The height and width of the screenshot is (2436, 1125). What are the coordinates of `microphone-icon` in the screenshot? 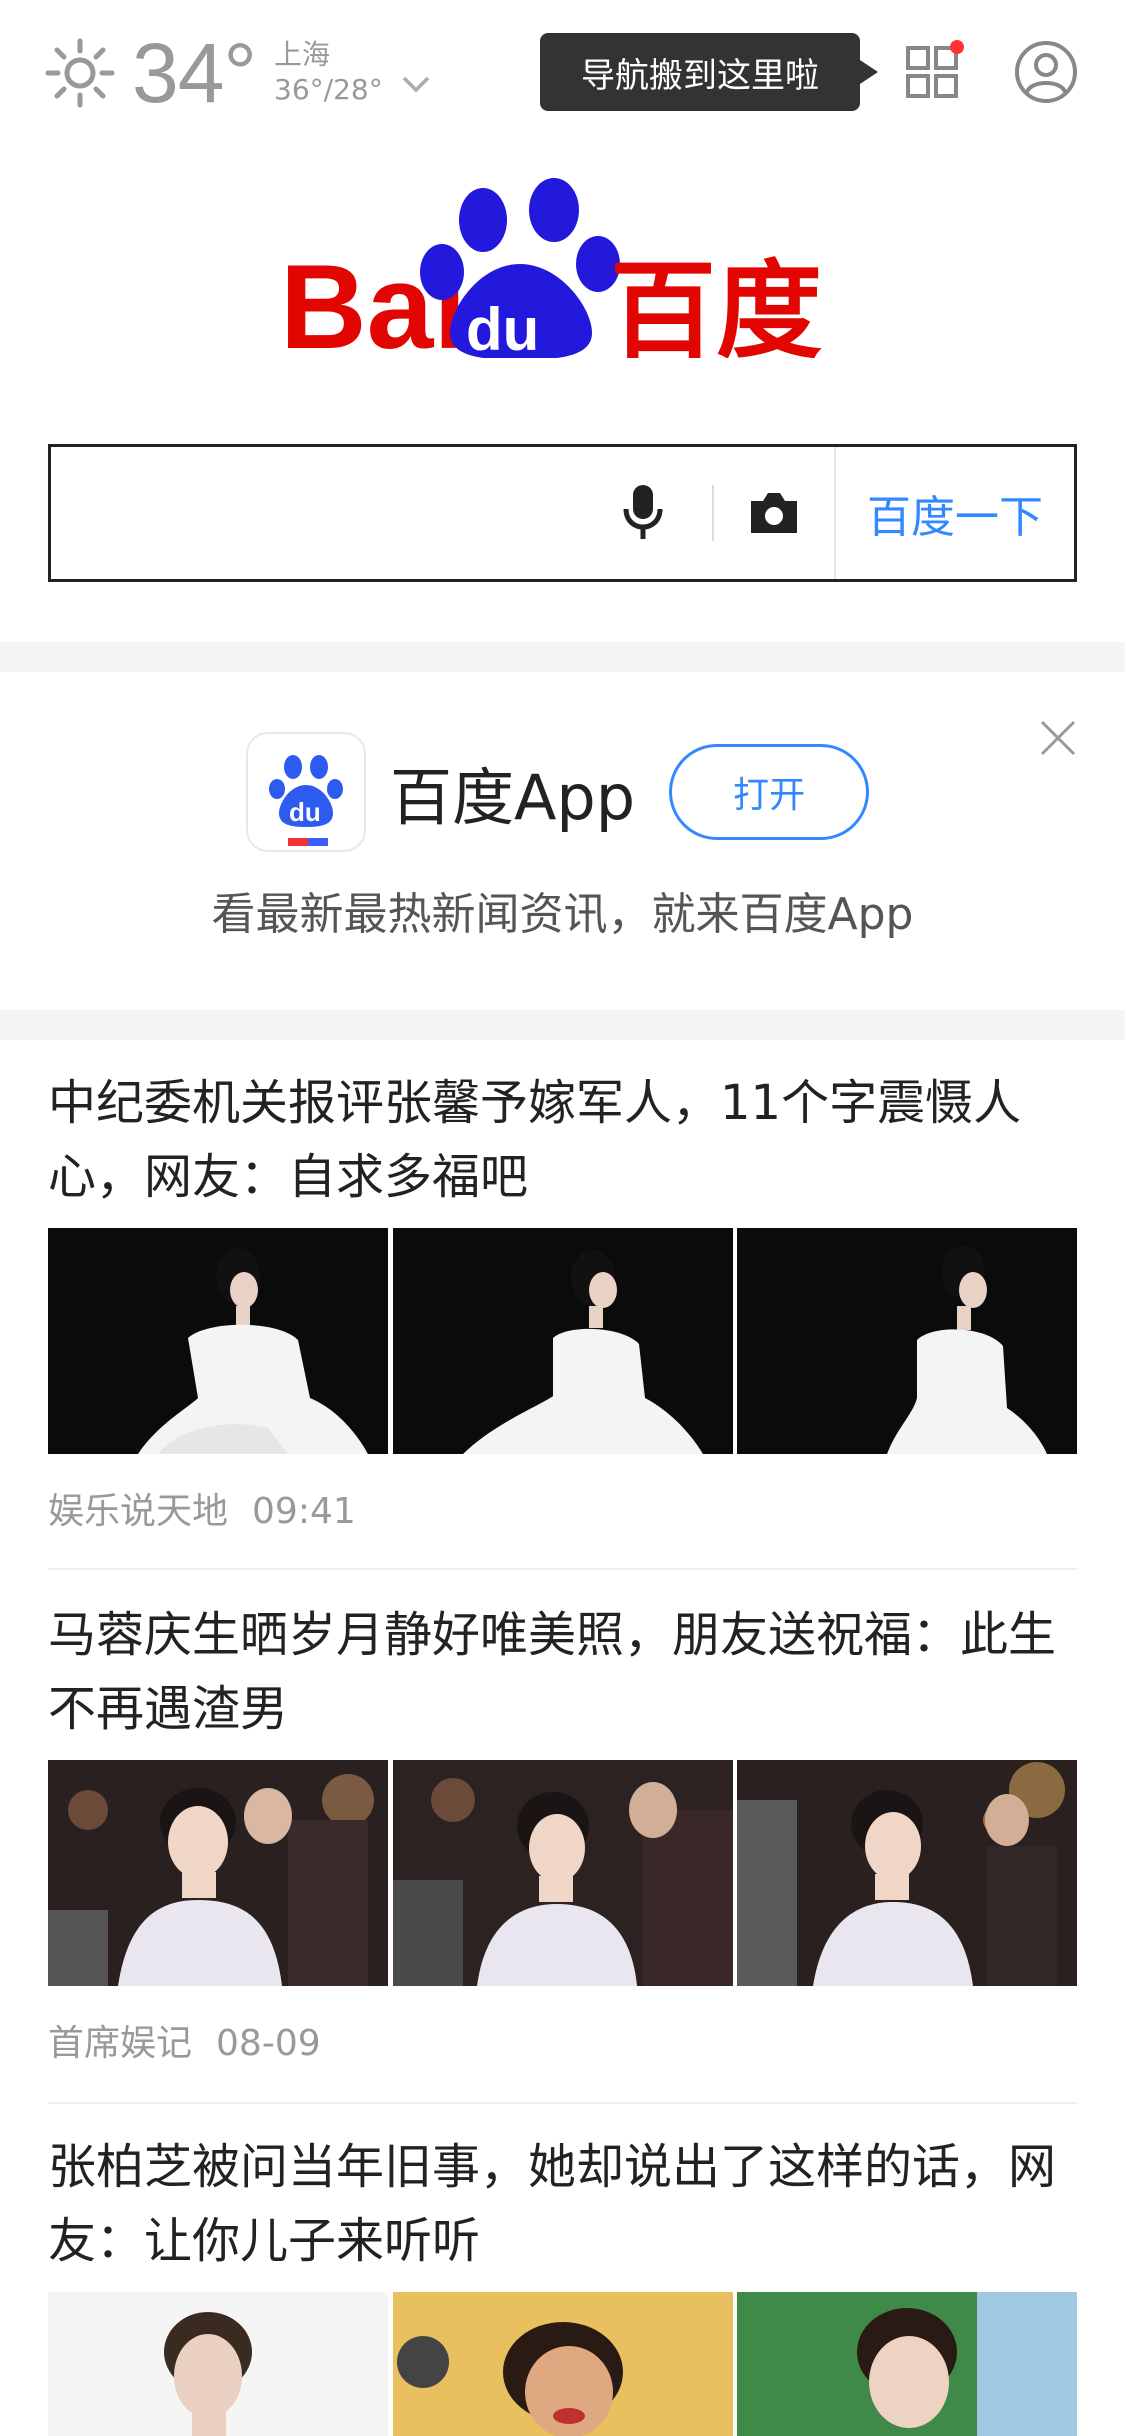 It's located at (643, 512).